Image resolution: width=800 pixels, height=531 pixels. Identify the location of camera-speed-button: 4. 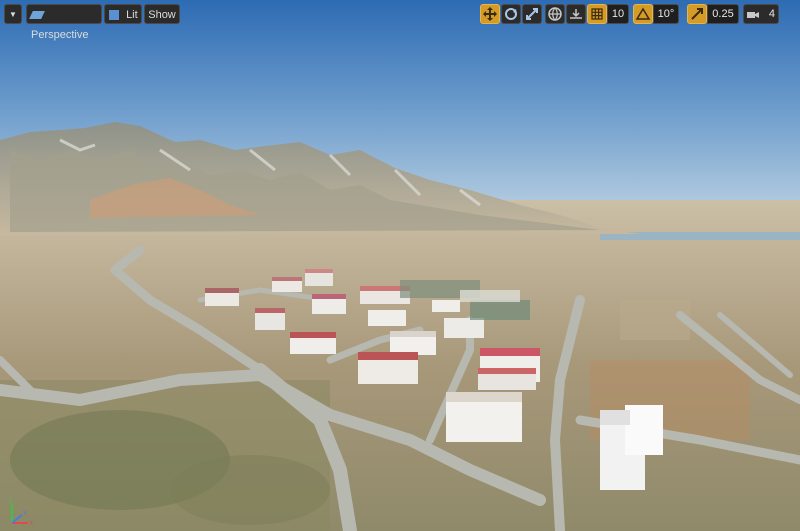
(761, 14).